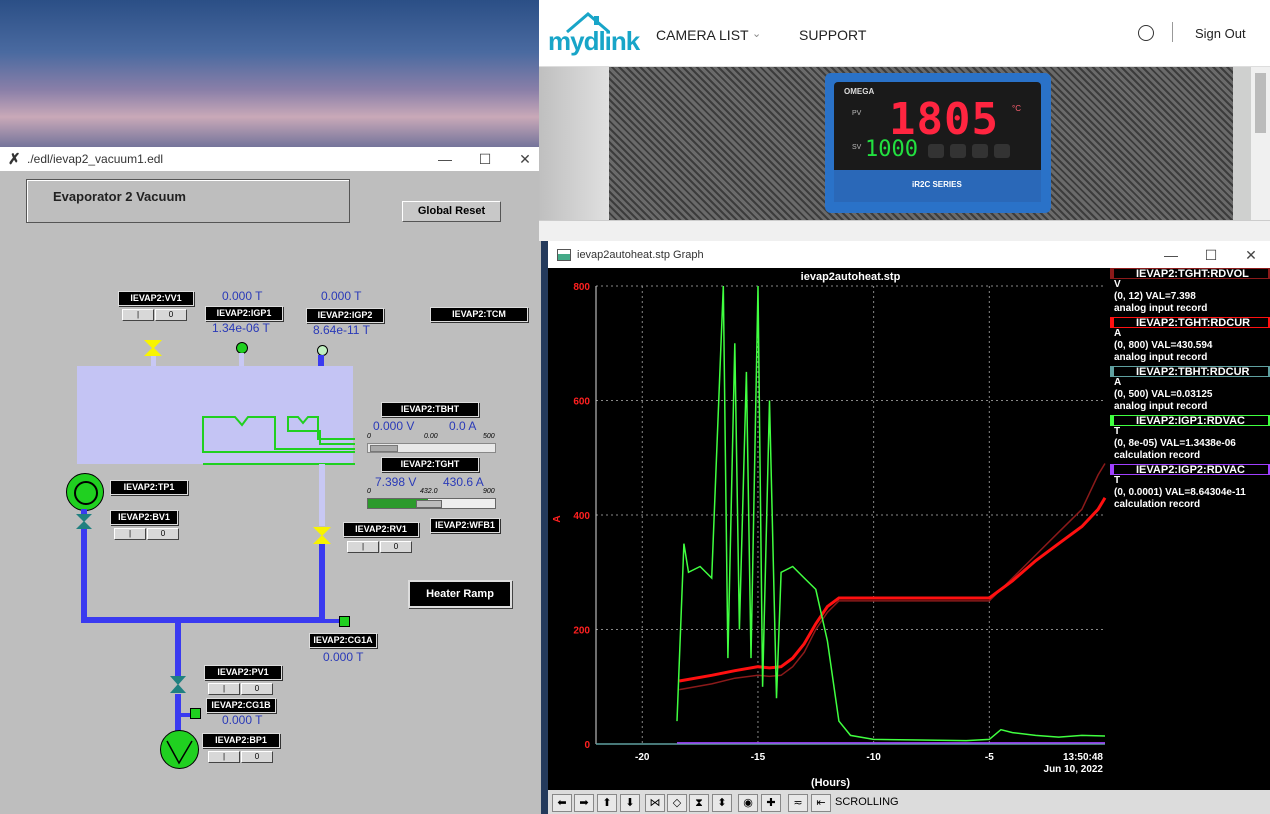 The image size is (1270, 814). What do you see at coordinates (821, 803) in the screenshot?
I see `scroll-mode-icon: ⇤` at bounding box center [821, 803].